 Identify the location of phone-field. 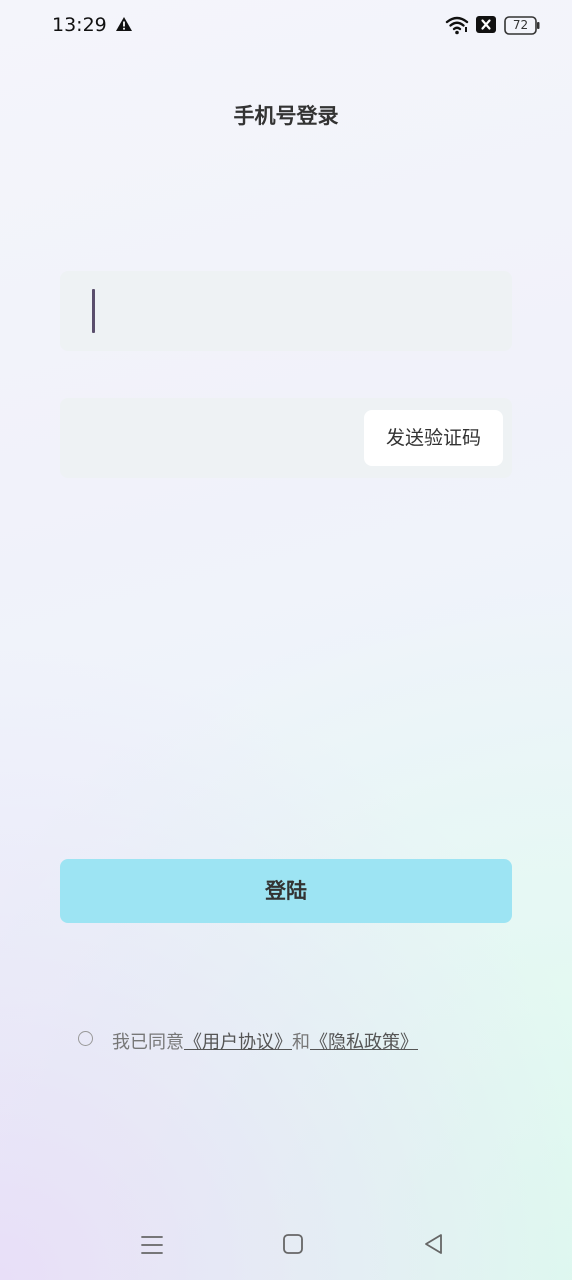
(286, 311).